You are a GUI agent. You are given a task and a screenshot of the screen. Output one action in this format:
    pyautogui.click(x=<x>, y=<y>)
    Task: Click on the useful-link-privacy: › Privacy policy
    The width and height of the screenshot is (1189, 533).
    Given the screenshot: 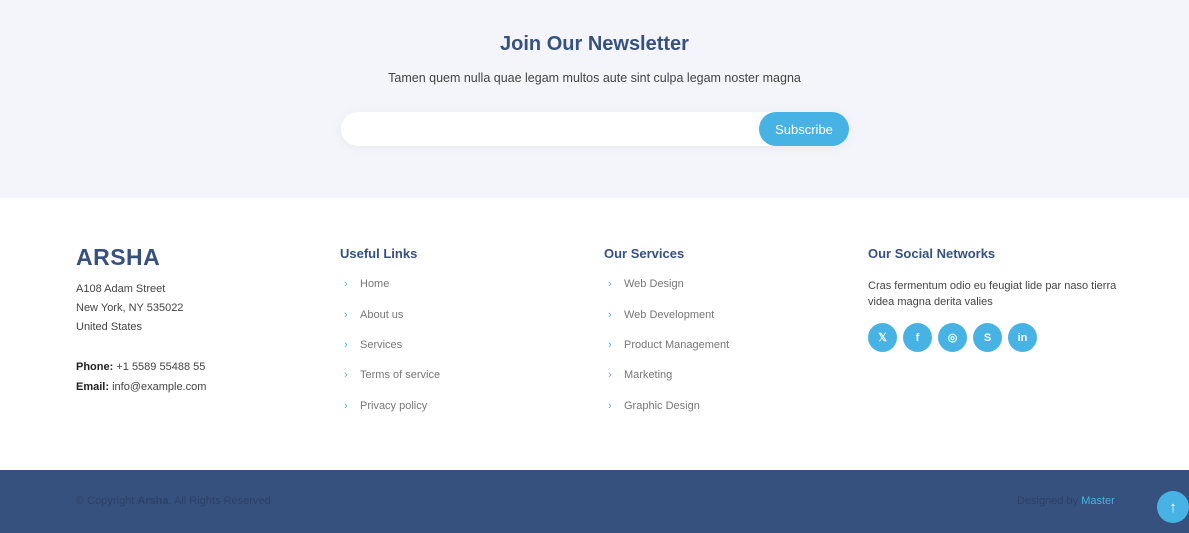 What is the action you would take?
    pyautogui.click(x=385, y=406)
    